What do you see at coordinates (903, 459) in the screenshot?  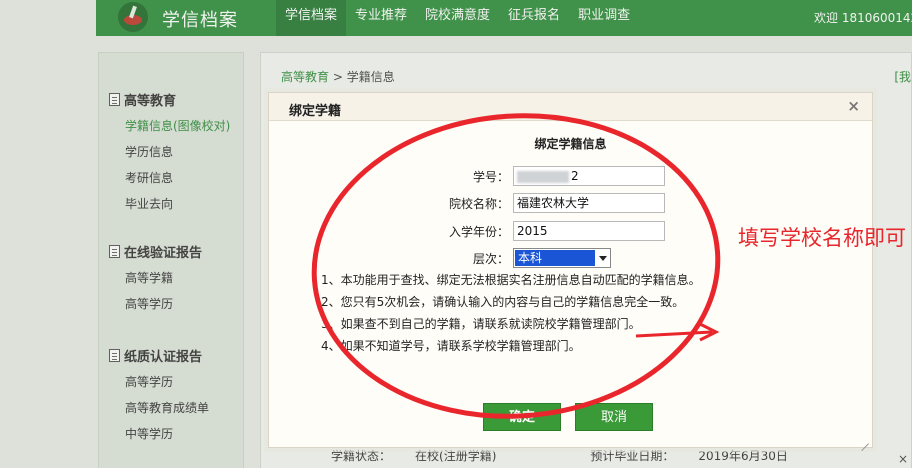 I see `corner-close-icon: ×` at bounding box center [903, 459].